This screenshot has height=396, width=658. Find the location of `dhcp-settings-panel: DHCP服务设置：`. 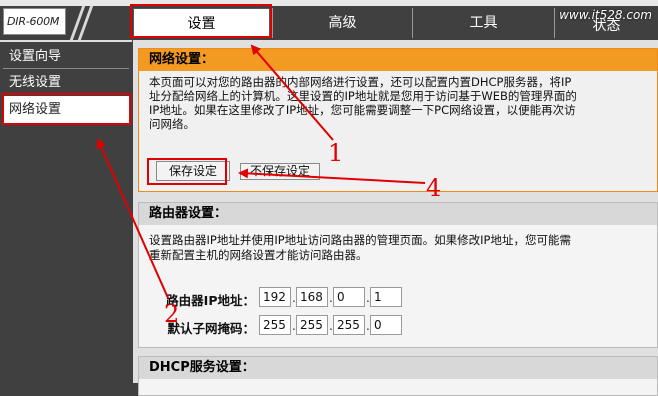

dhcp-settings-panel: DHCP服务设置： is located at coordinates (398, 376).